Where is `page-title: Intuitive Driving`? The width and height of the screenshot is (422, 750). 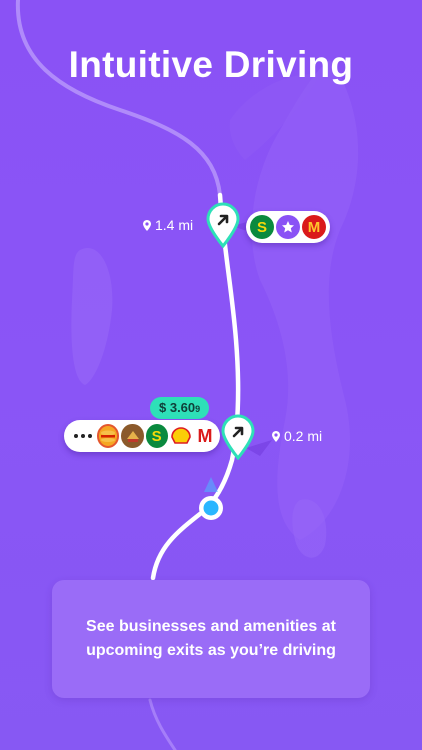 page-title: Intuitive Driving is located at coordinates (211, 64).